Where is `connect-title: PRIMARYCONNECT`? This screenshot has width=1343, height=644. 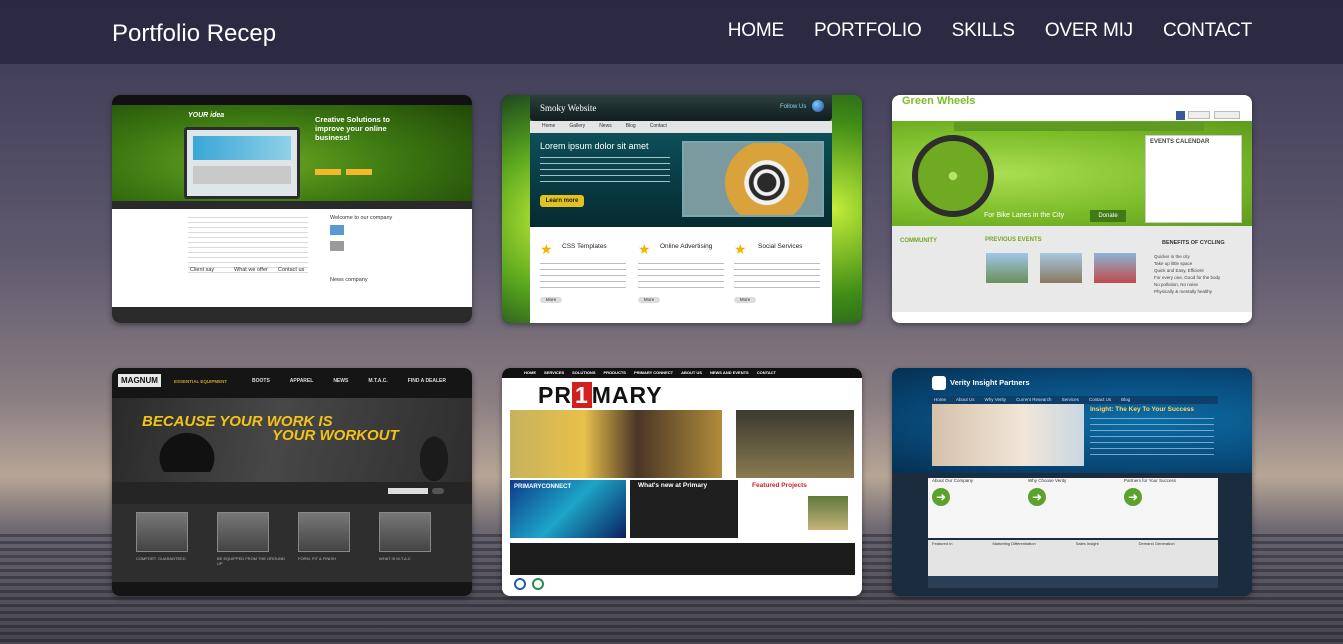
connect-title: PRIMARYCONNECT is located at coordinates (543, 487).